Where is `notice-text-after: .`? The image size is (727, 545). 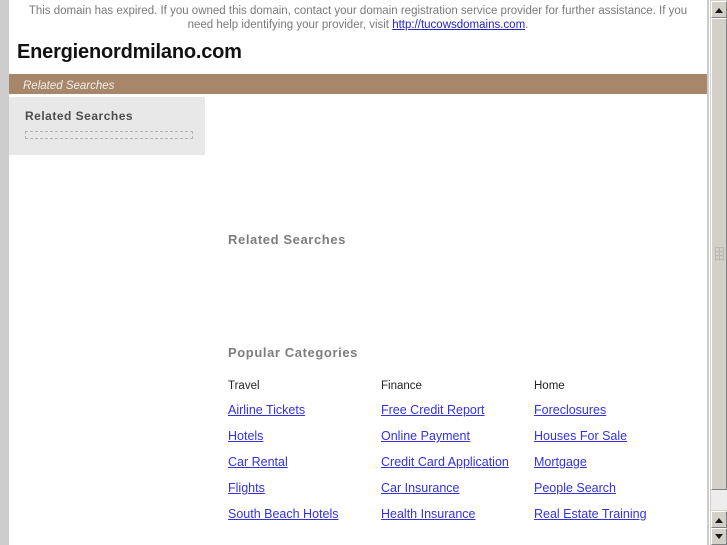 notice-text-after: . is located at coordinates (527, 25).